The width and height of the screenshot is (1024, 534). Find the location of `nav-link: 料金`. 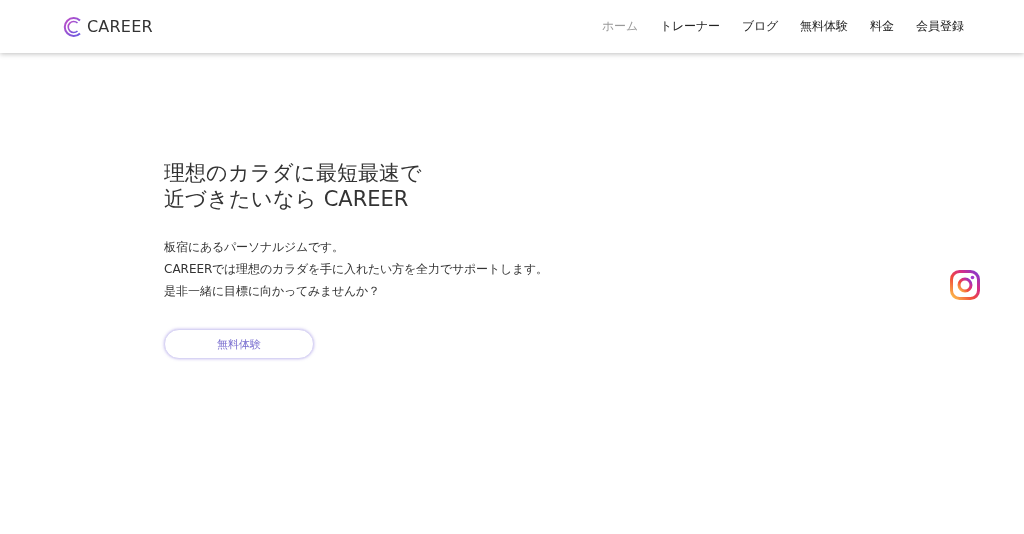

nav-link: 料金 is located at coordinates (882, 26).